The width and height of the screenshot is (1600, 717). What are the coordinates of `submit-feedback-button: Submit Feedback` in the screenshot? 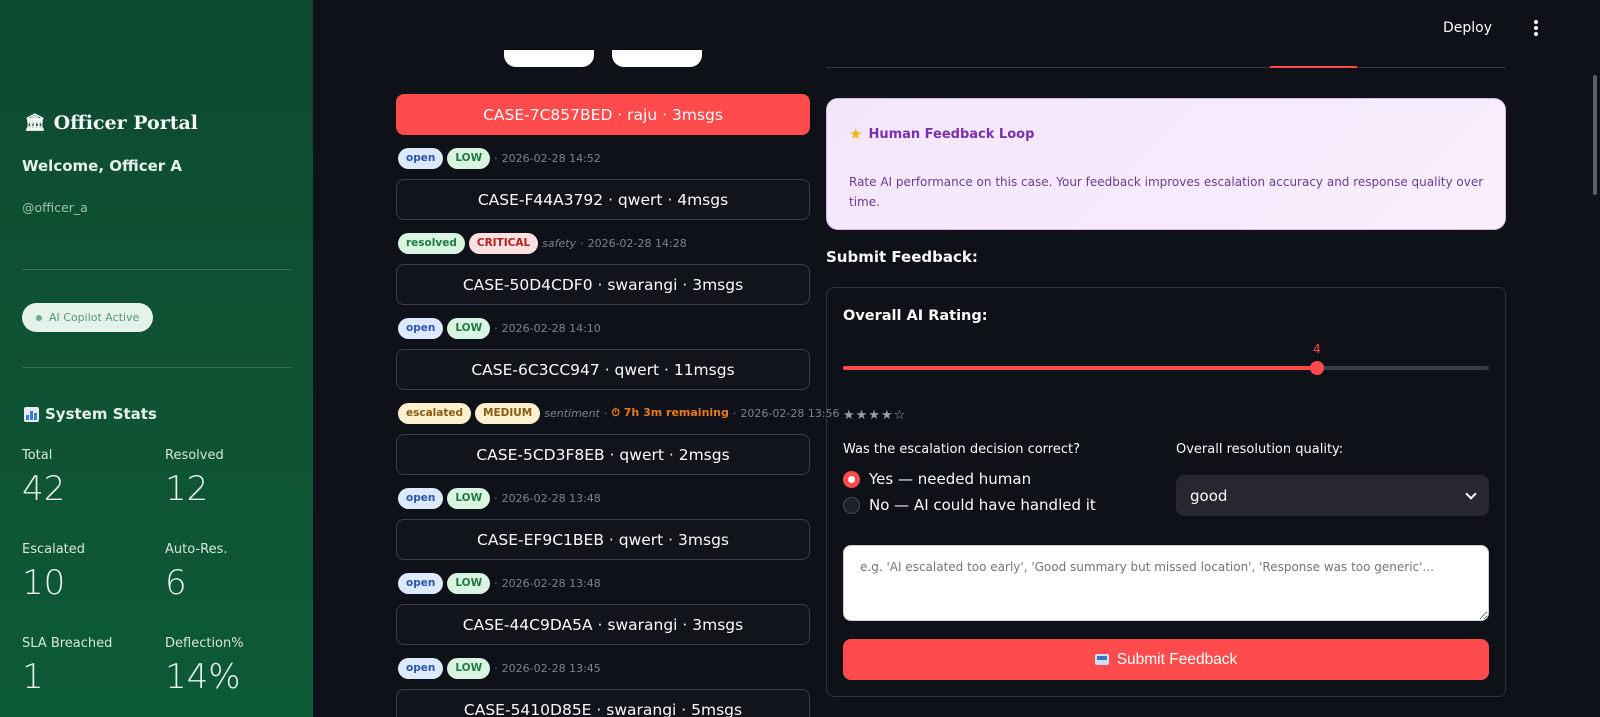 It's located at (1166, 659).